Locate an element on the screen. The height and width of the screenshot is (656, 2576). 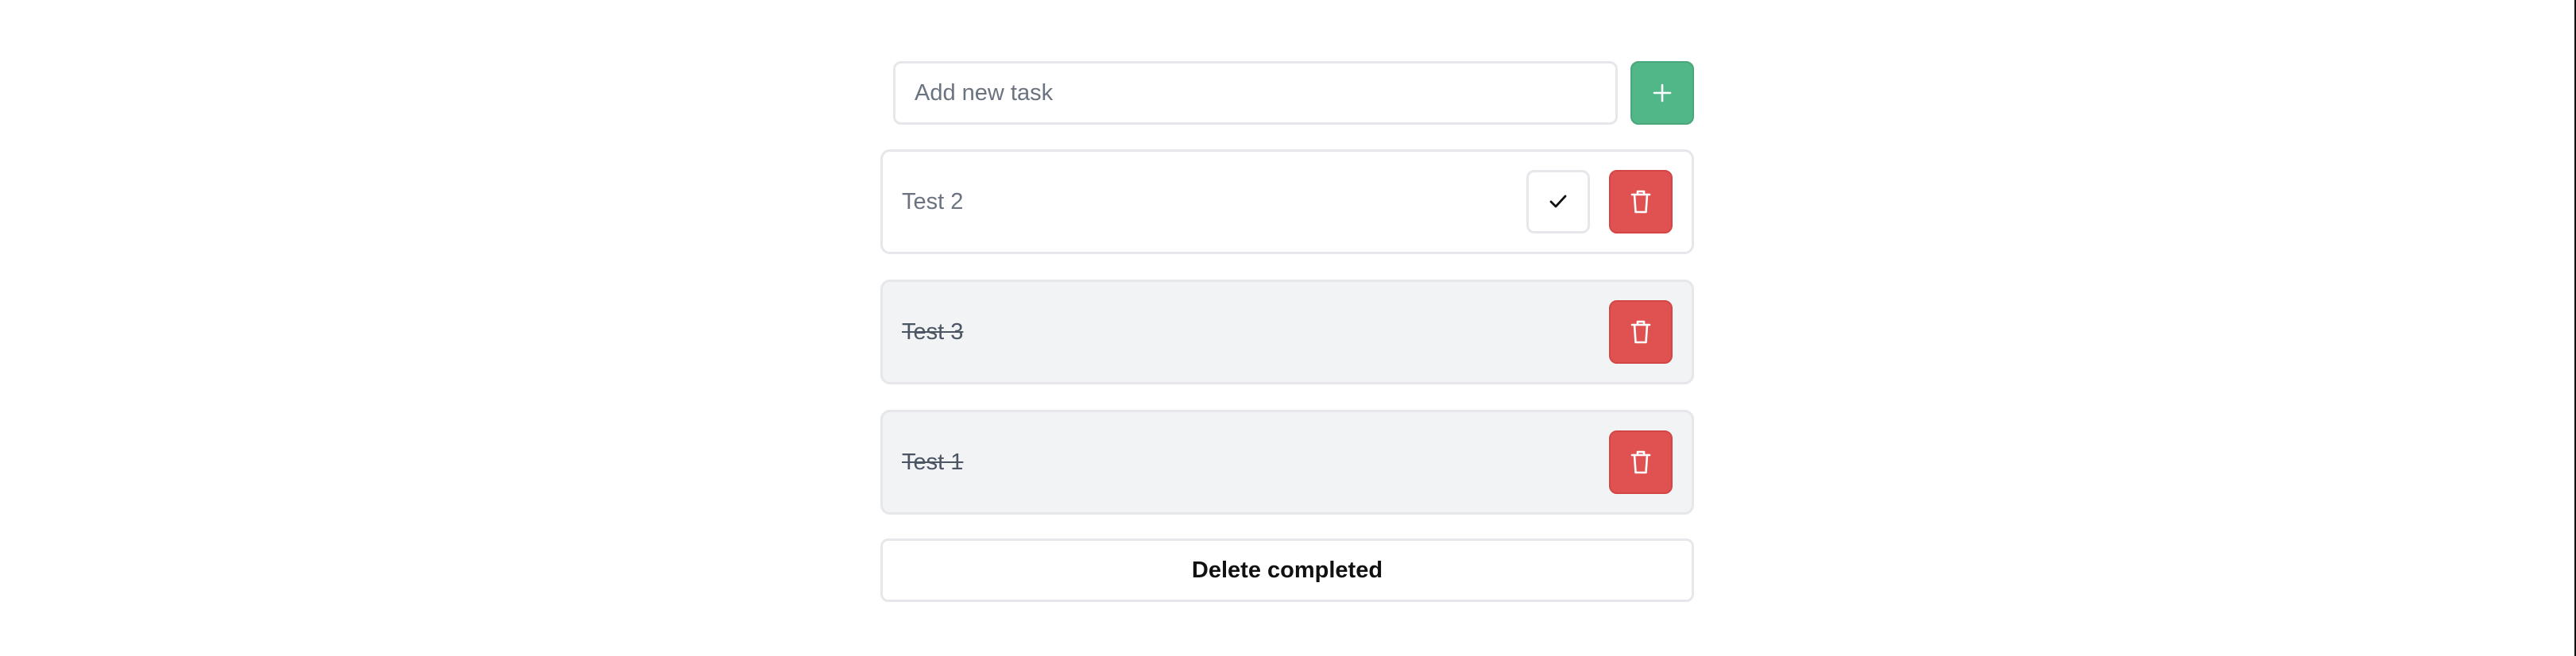
add-task-row is located at coordinates (1294, 92).